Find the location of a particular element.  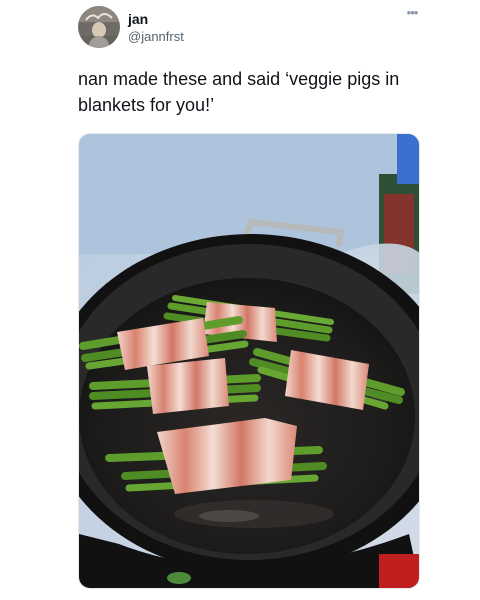

avatar is located at coordinates (99, 27).